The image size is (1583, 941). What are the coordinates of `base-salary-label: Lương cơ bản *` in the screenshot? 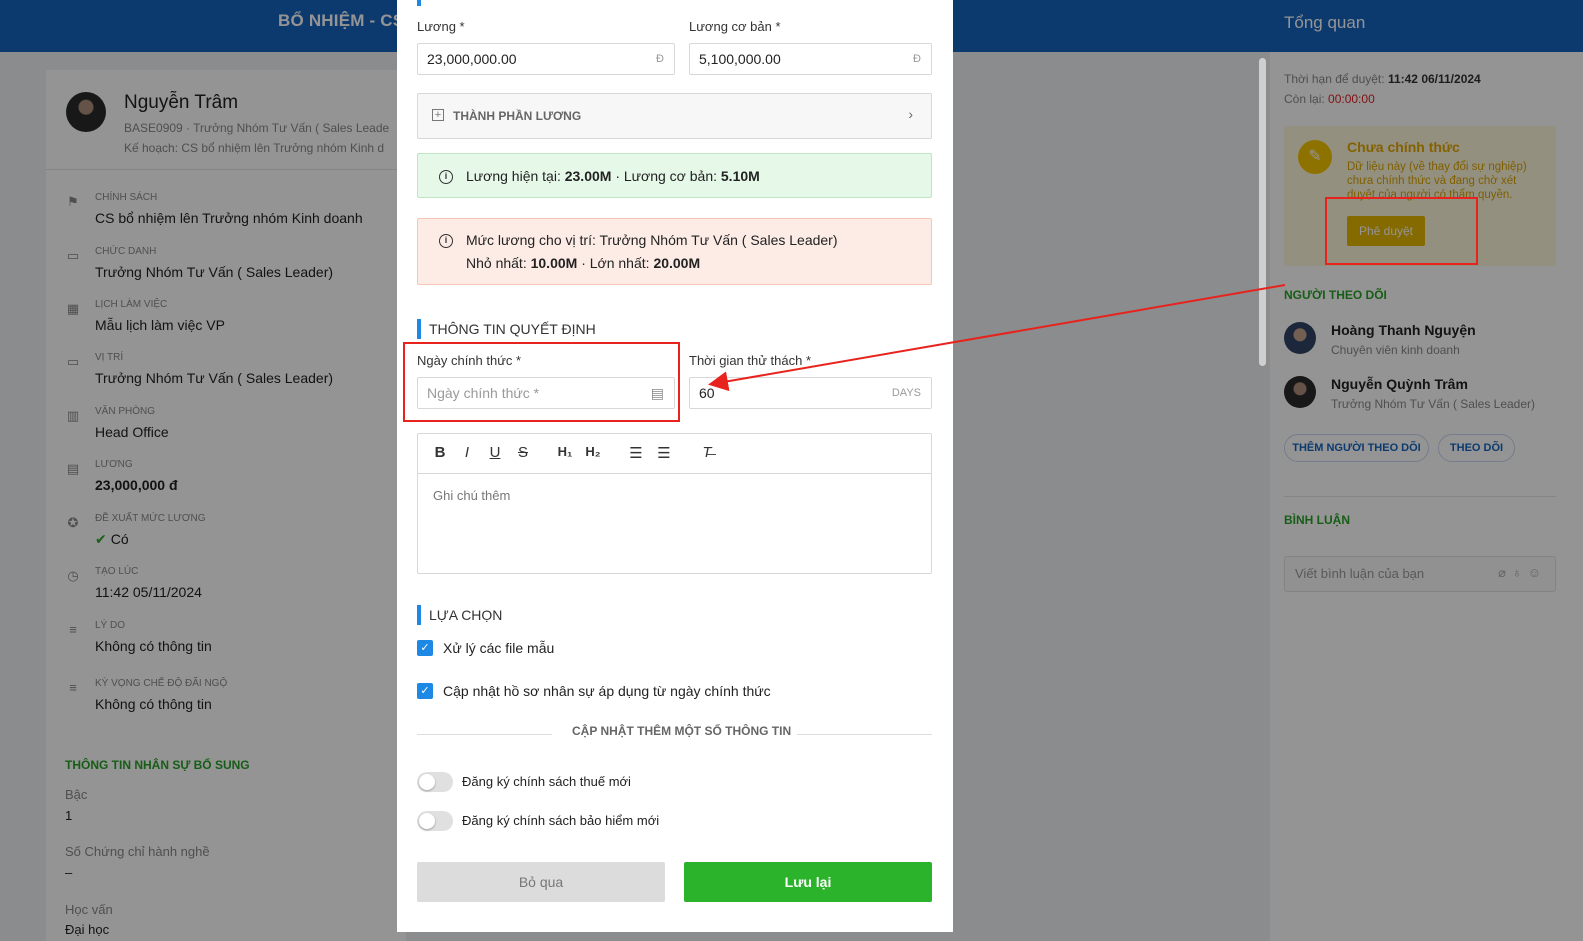 It's located at (735, 26).